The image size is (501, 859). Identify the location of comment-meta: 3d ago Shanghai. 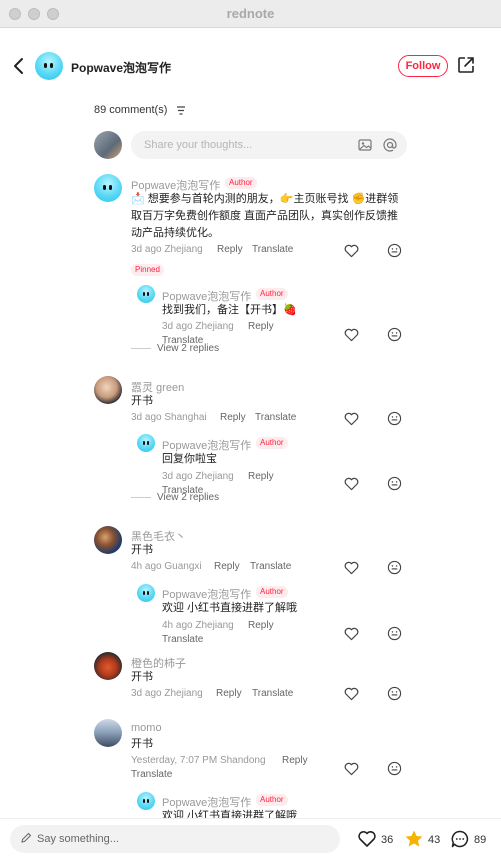
(169, 417).